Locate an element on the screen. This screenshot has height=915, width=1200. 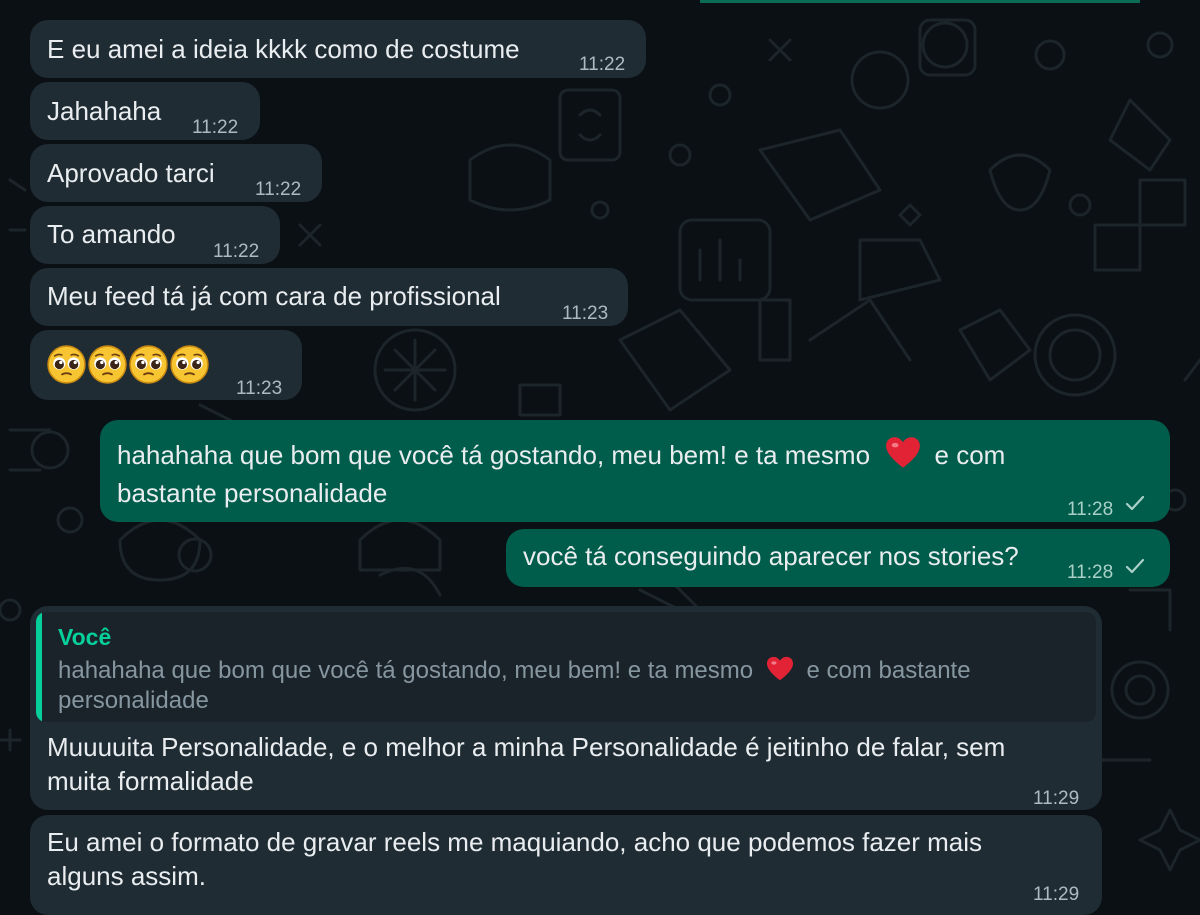
message-bubble-incoming: Aprovado tarci 11:22 is located at coordinates (176, 173).